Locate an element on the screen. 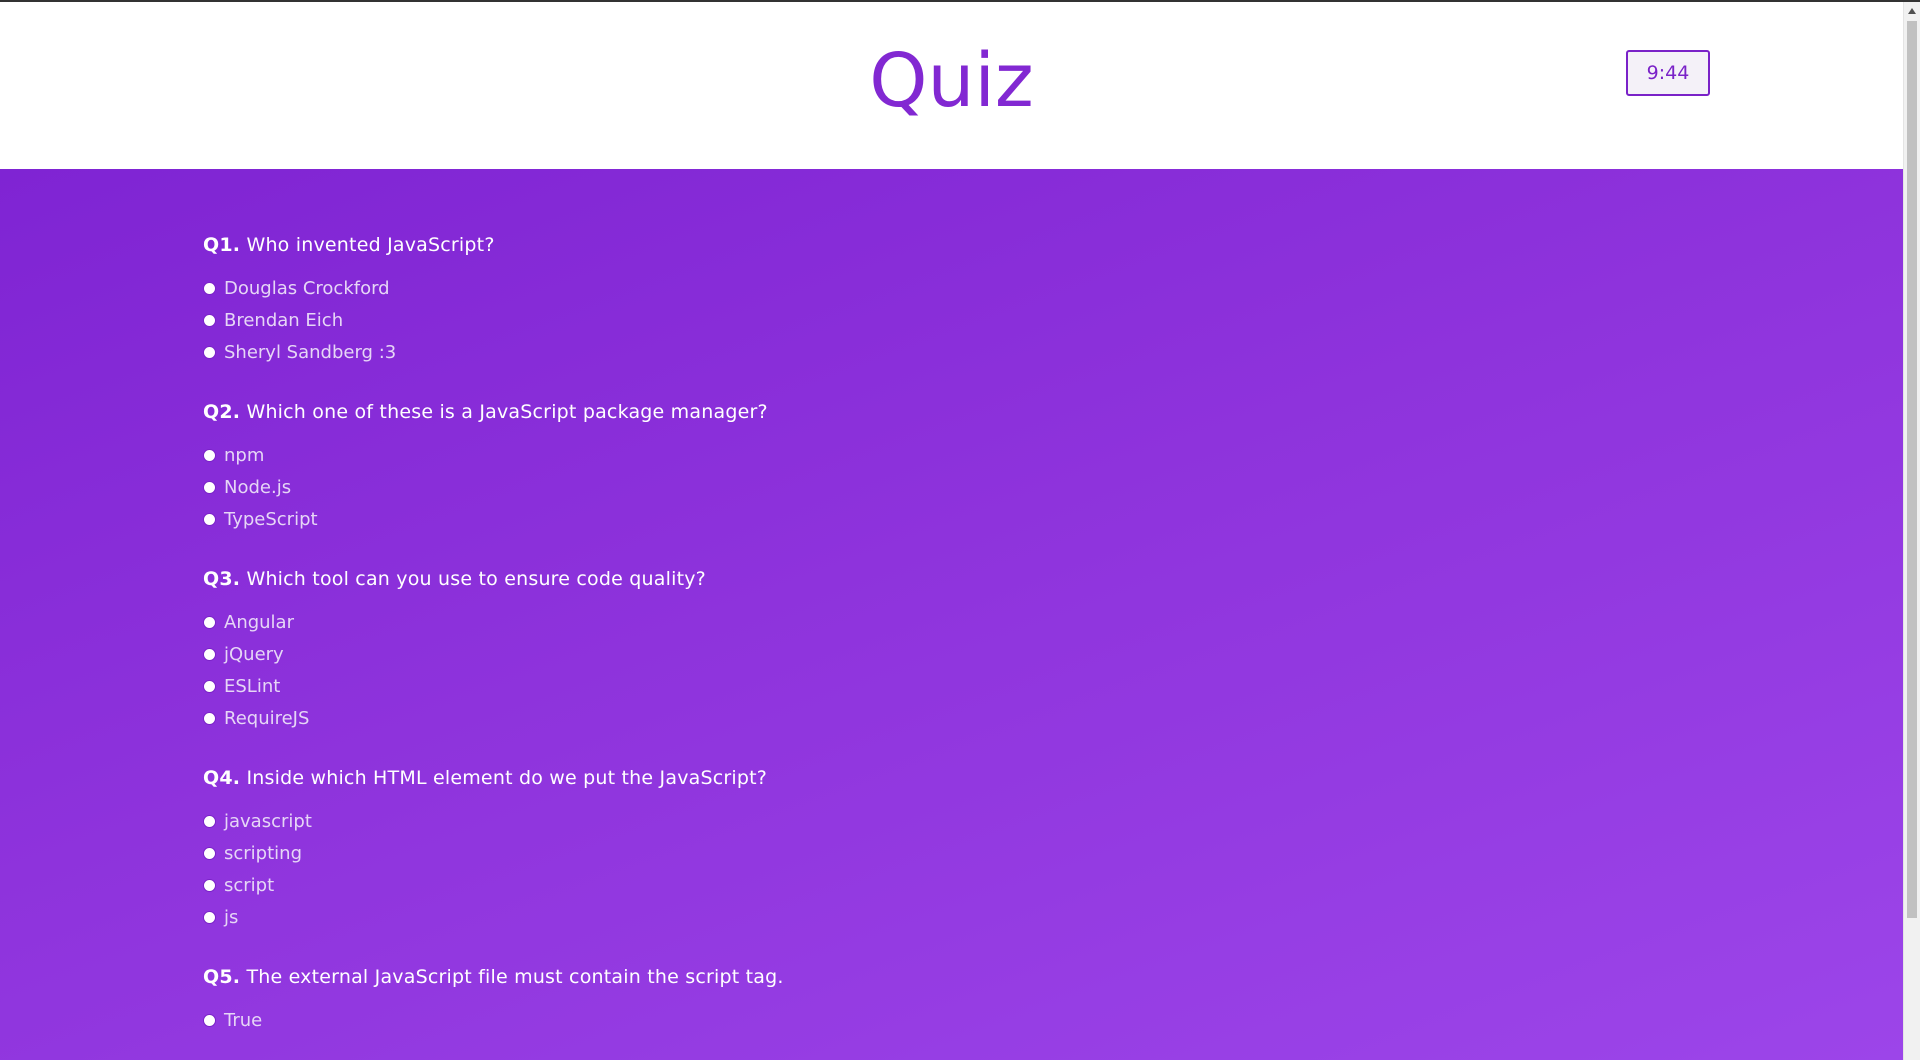 This screenshot has height=1060, width=1920. answer-label: js is located at coordinates (231, 917).